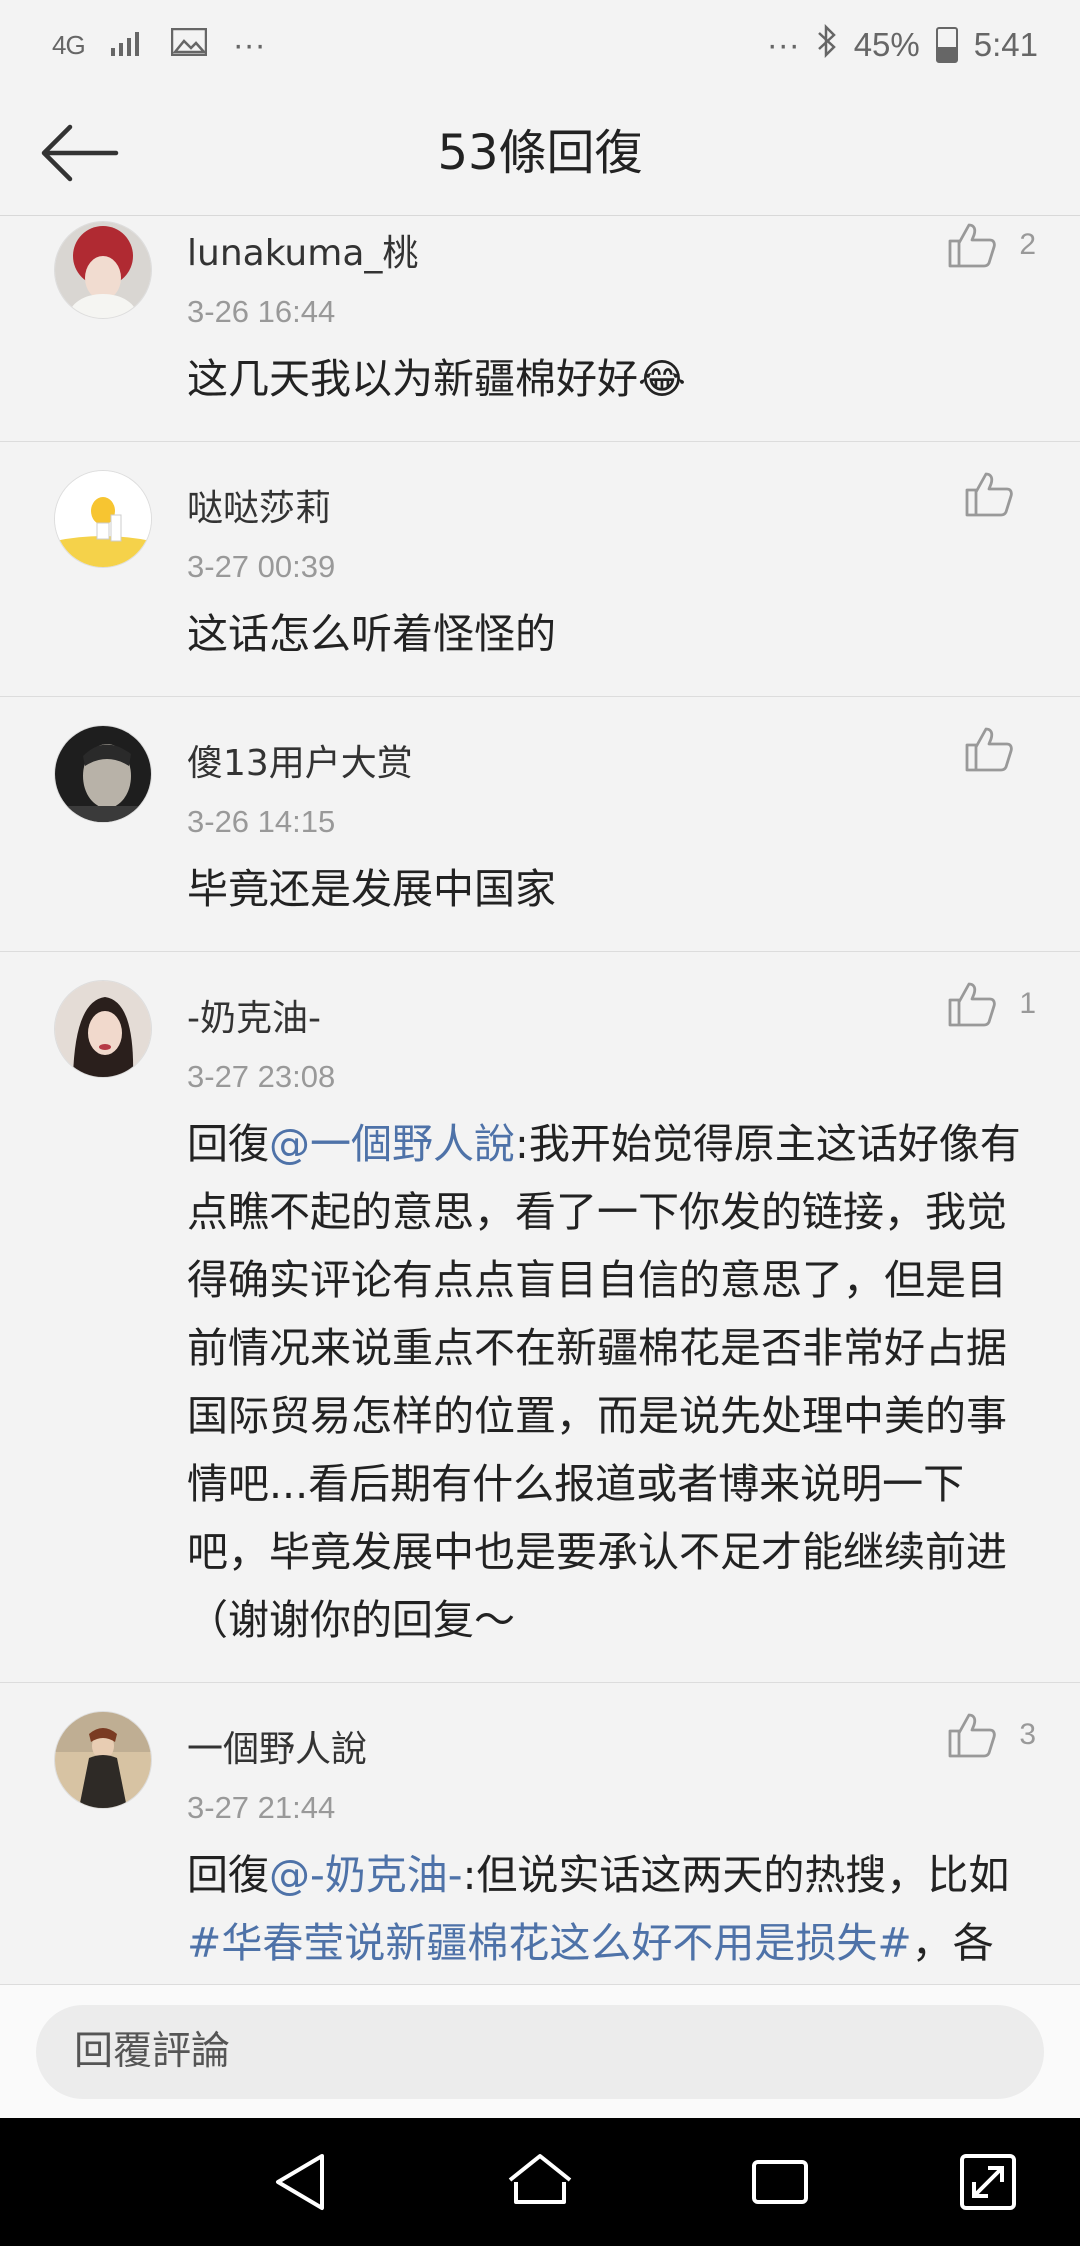  I want to click on comment-text: 这话怎么听着怪怪的, so click(607, 634).